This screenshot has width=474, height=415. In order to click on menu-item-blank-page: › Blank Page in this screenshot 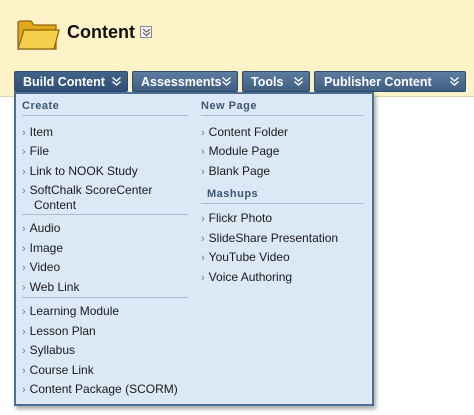, I will do `click(235, 171)`.